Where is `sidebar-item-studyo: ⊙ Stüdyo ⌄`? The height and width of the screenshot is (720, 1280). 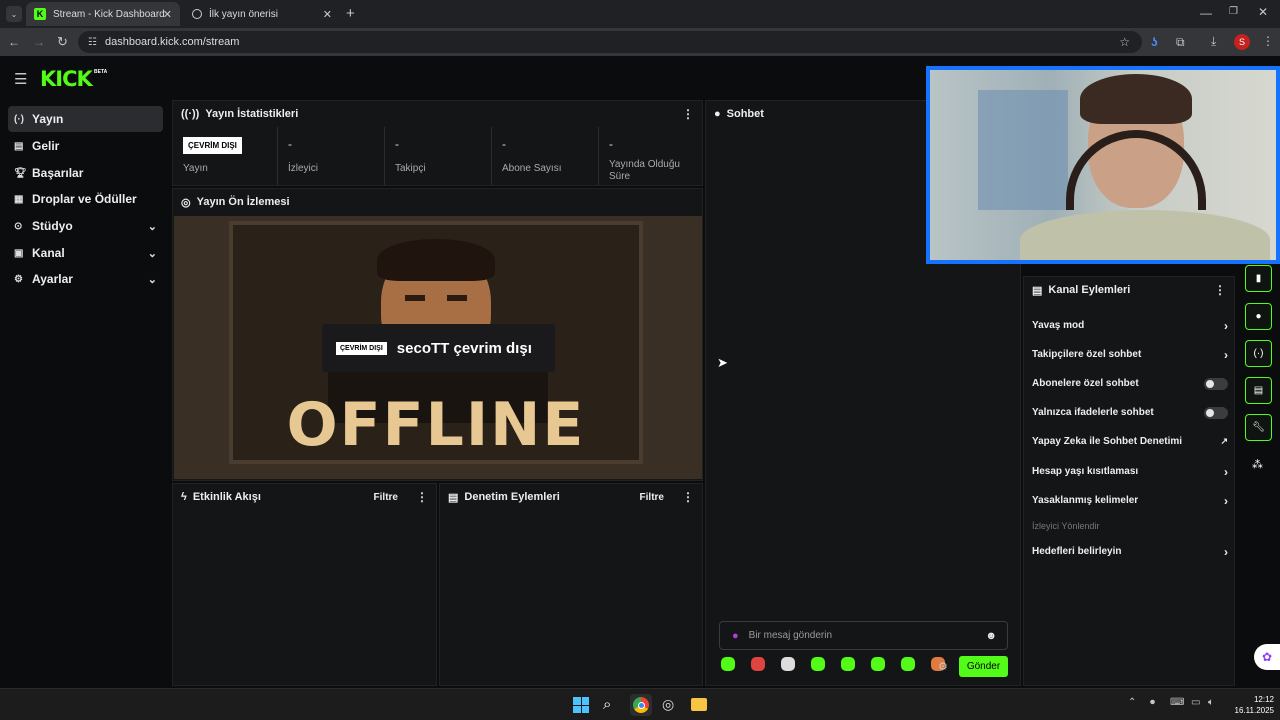
sidebar-item-studyo: ⊙ Stüdyo ⌄ is located at coordinates (85, 226).